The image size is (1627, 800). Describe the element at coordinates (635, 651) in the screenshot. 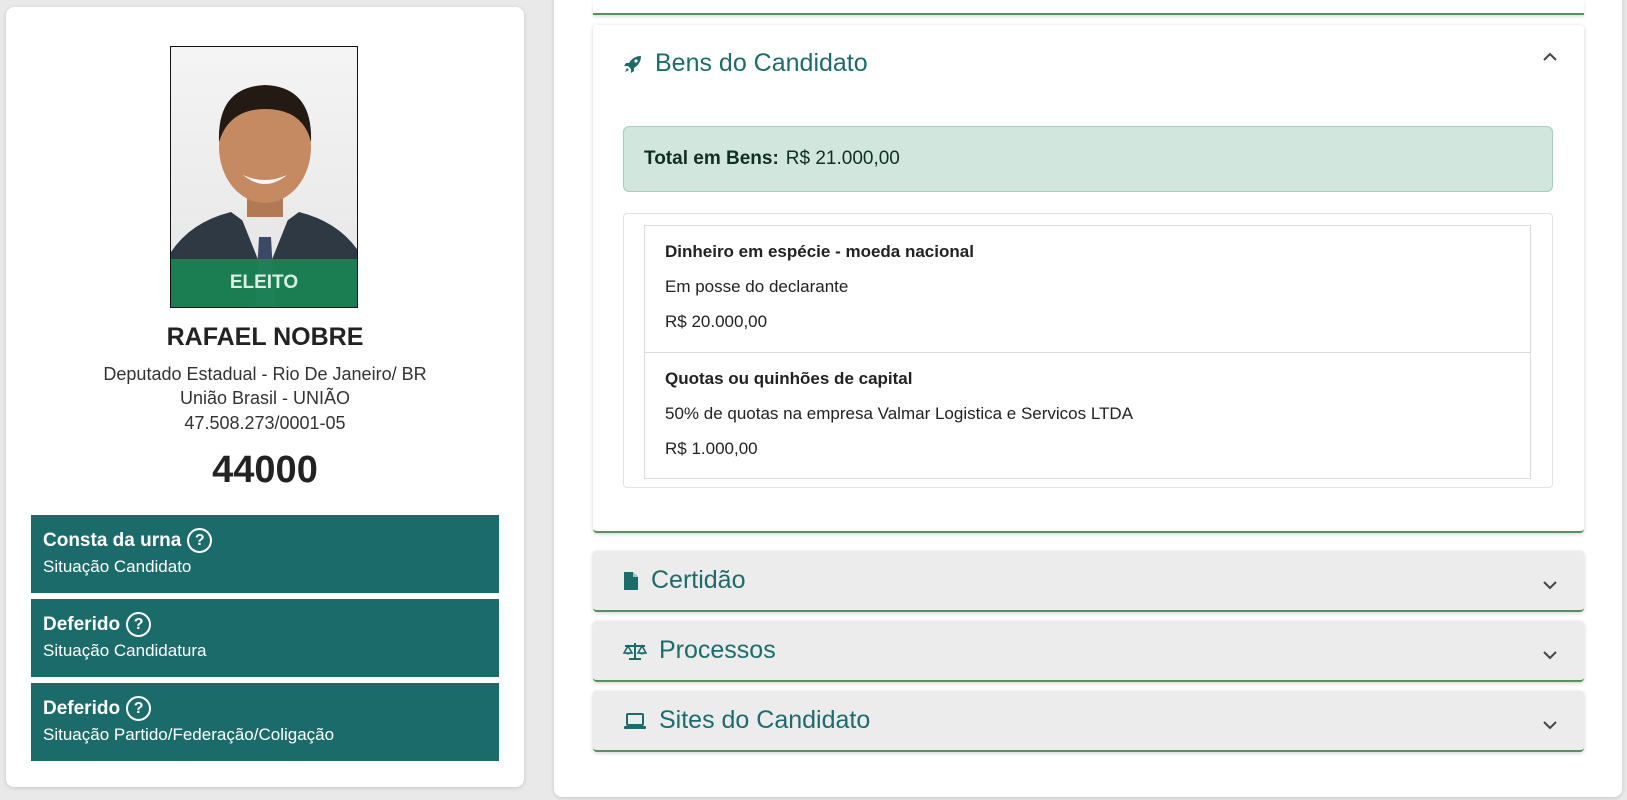

I see `scale-icon` at that location.